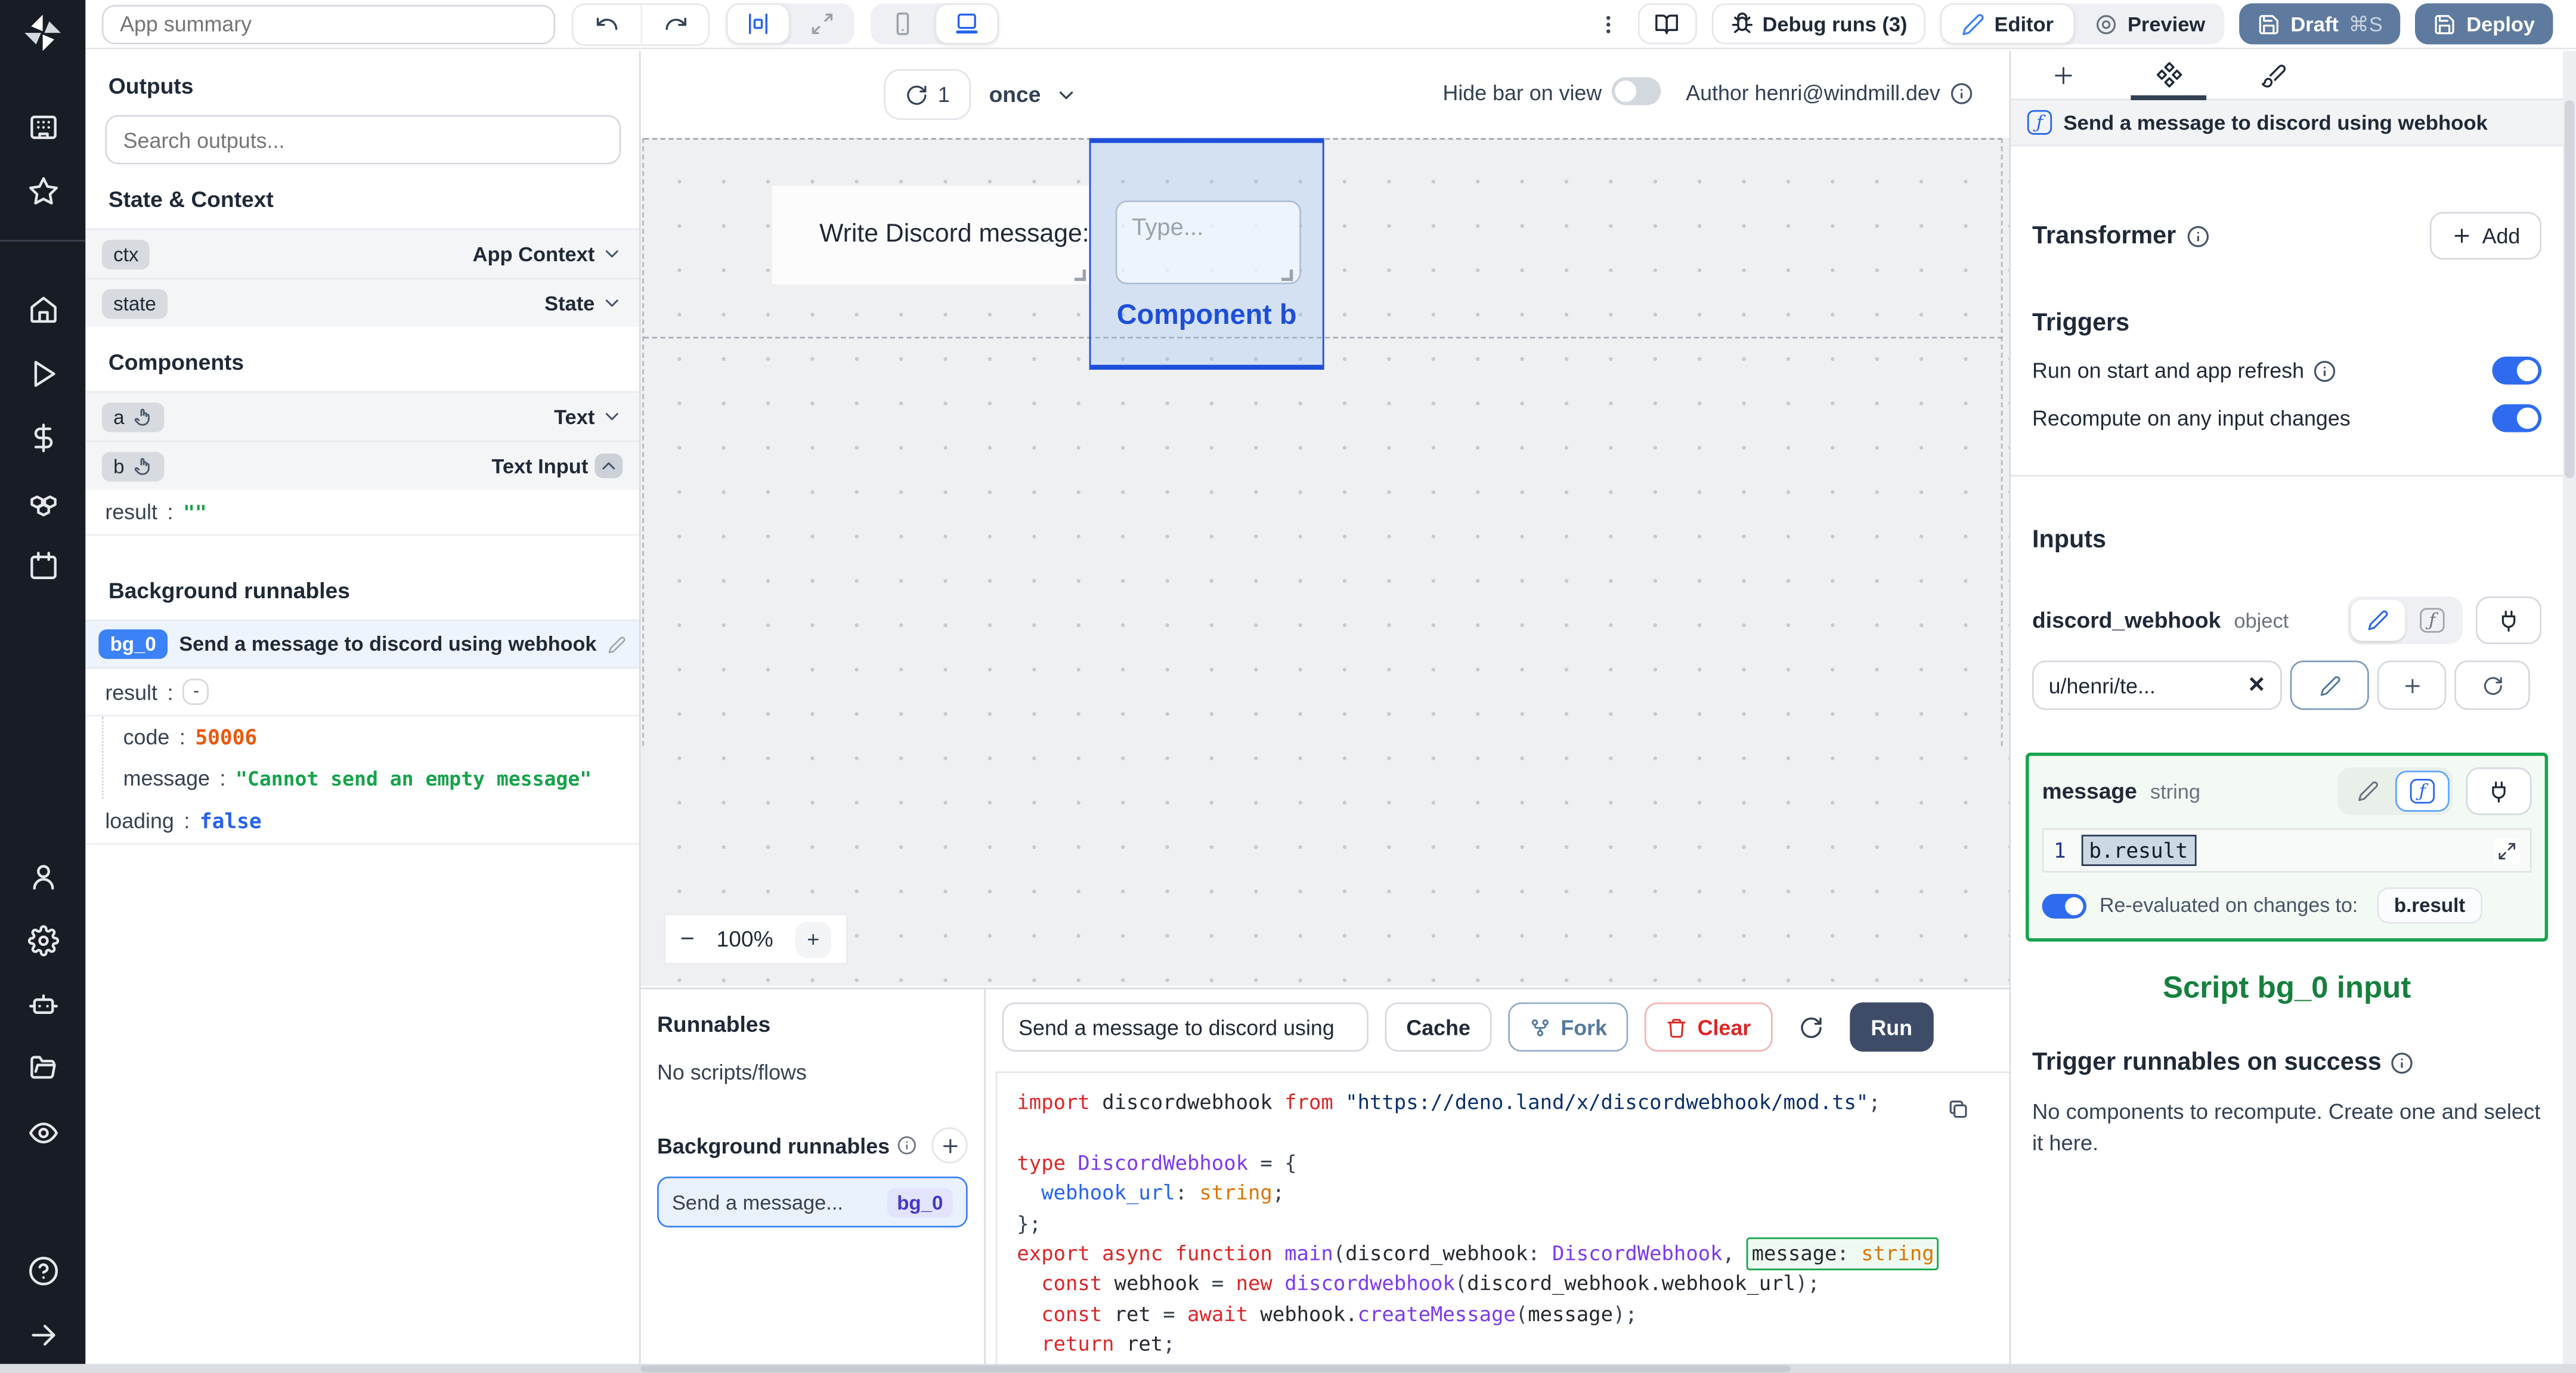 The height and width of the screenshot is (1373, 2576). What do you see at coordinates (1709, 1027) in the screenshot?
I see `clear-button: Clear` at bounding box center [1709, 1027].